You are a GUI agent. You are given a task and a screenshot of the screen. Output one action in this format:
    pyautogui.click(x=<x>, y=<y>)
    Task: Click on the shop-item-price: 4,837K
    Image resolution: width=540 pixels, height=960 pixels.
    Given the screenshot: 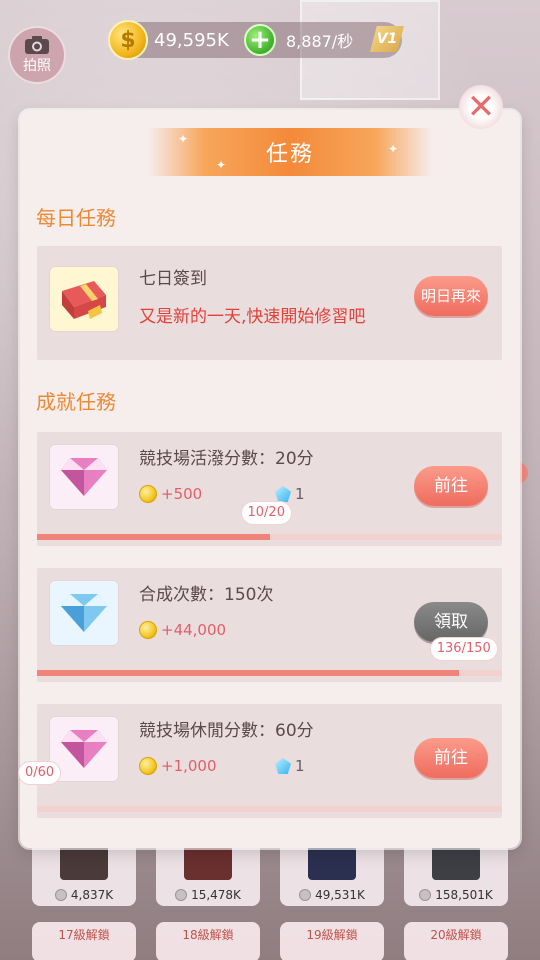 What is the action you would take?
    pyautogui.click(x=92, y=895)
    